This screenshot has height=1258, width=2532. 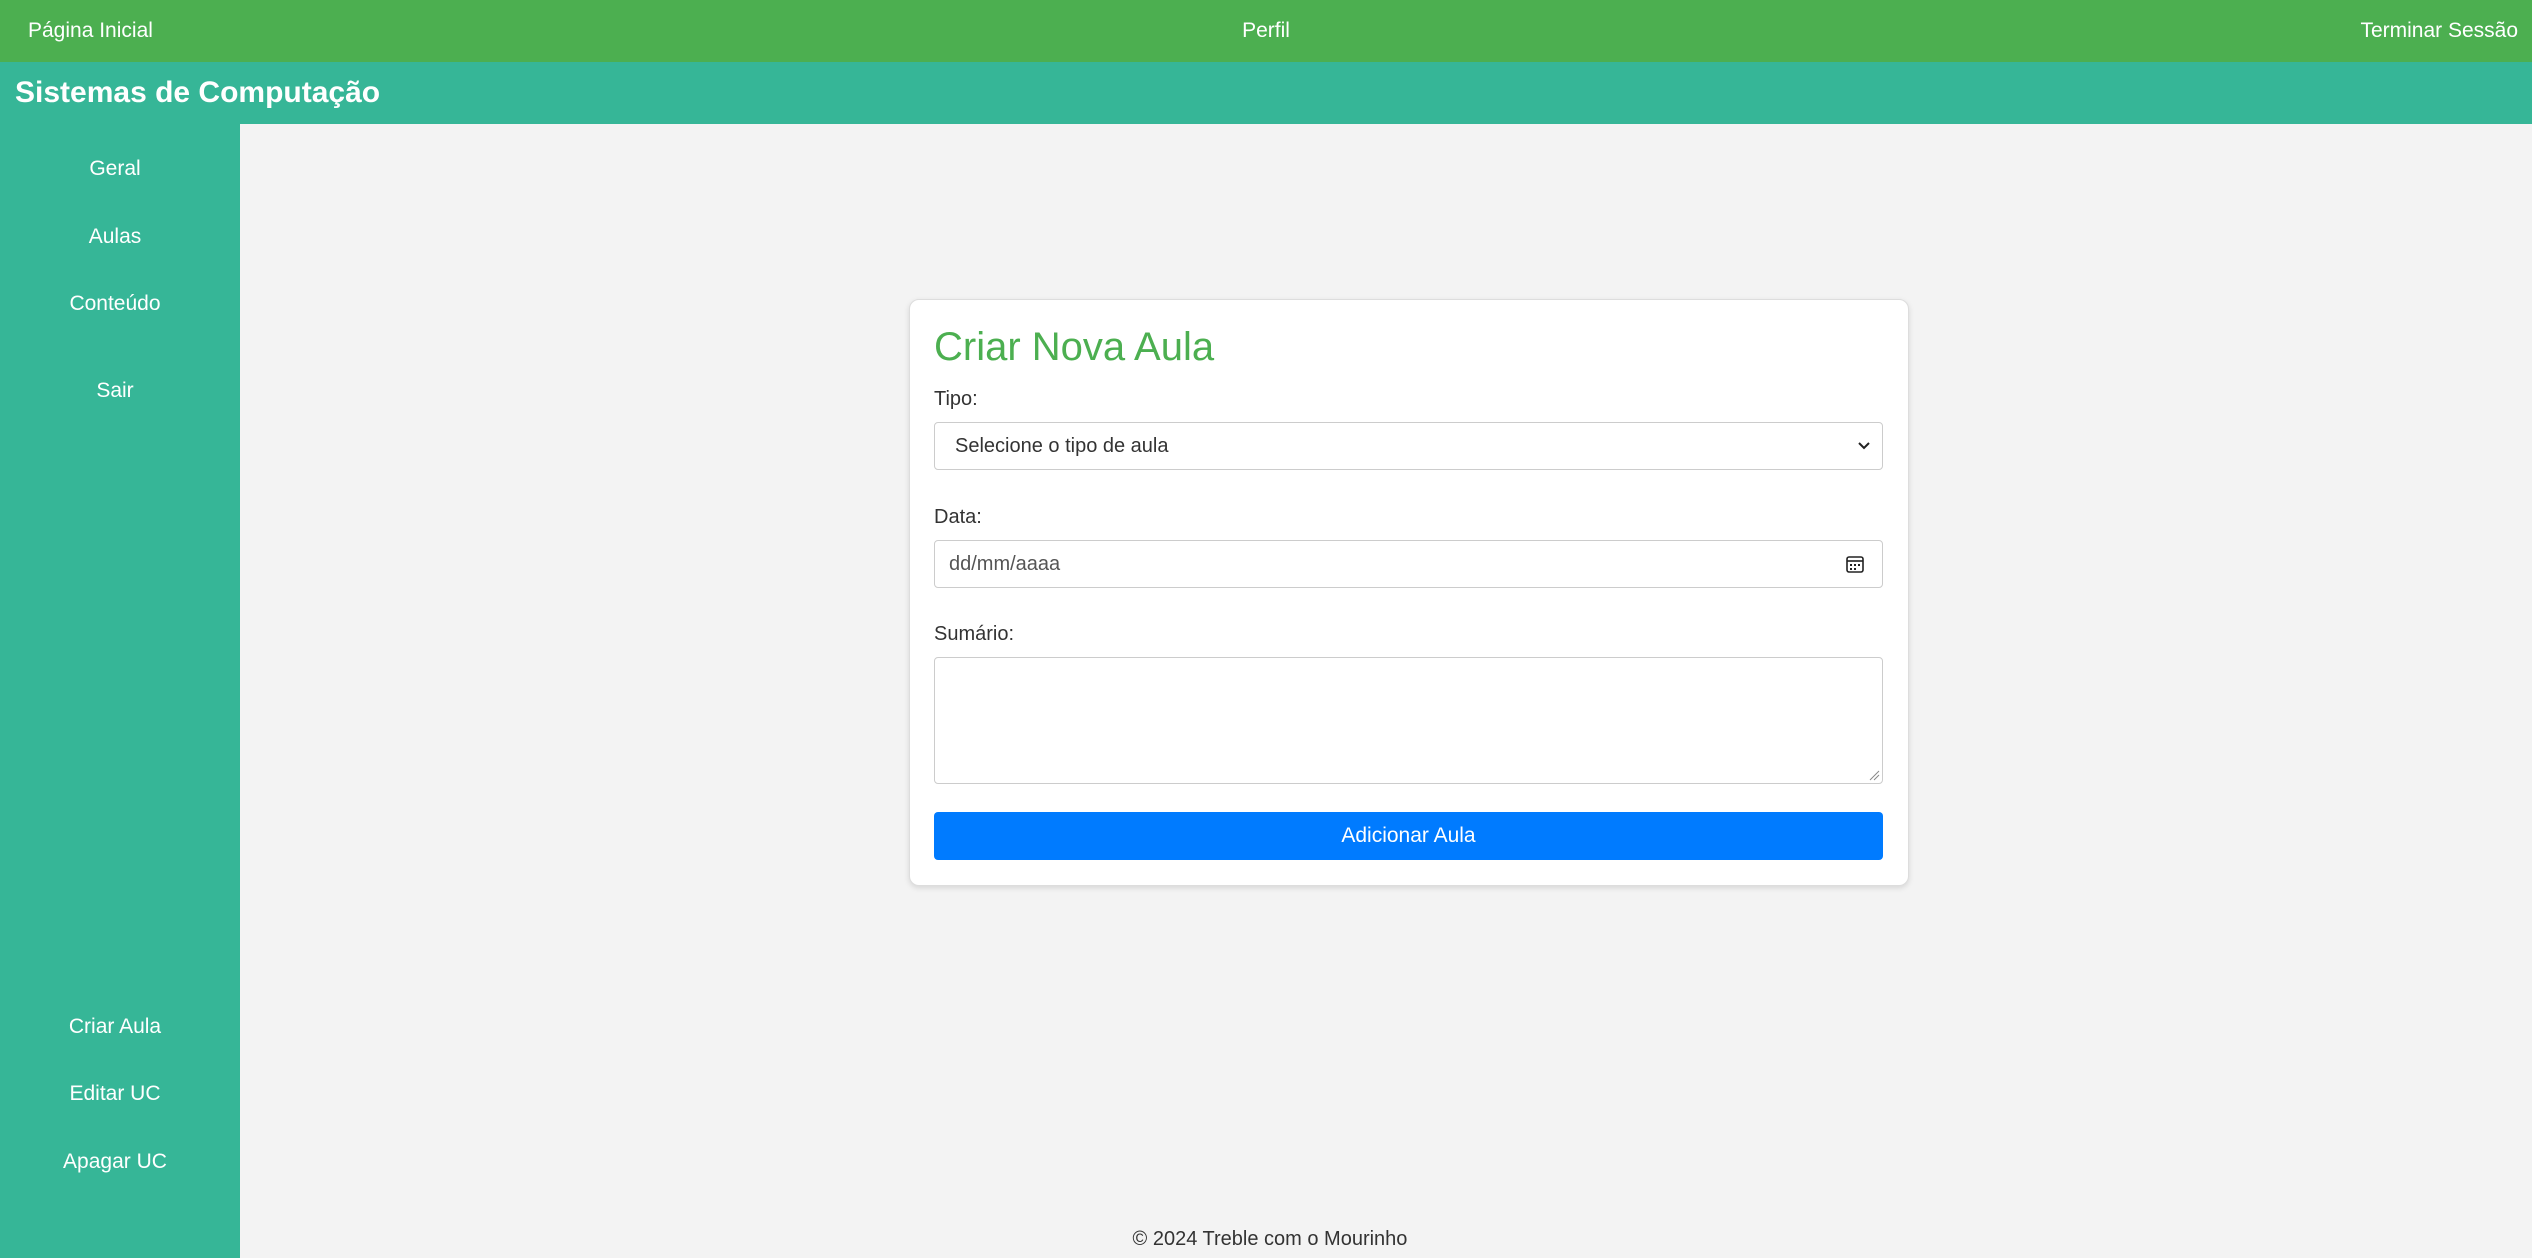 I want to click on type-select-value: Selecione o tipo de aula, so click(x=1062, y=445).